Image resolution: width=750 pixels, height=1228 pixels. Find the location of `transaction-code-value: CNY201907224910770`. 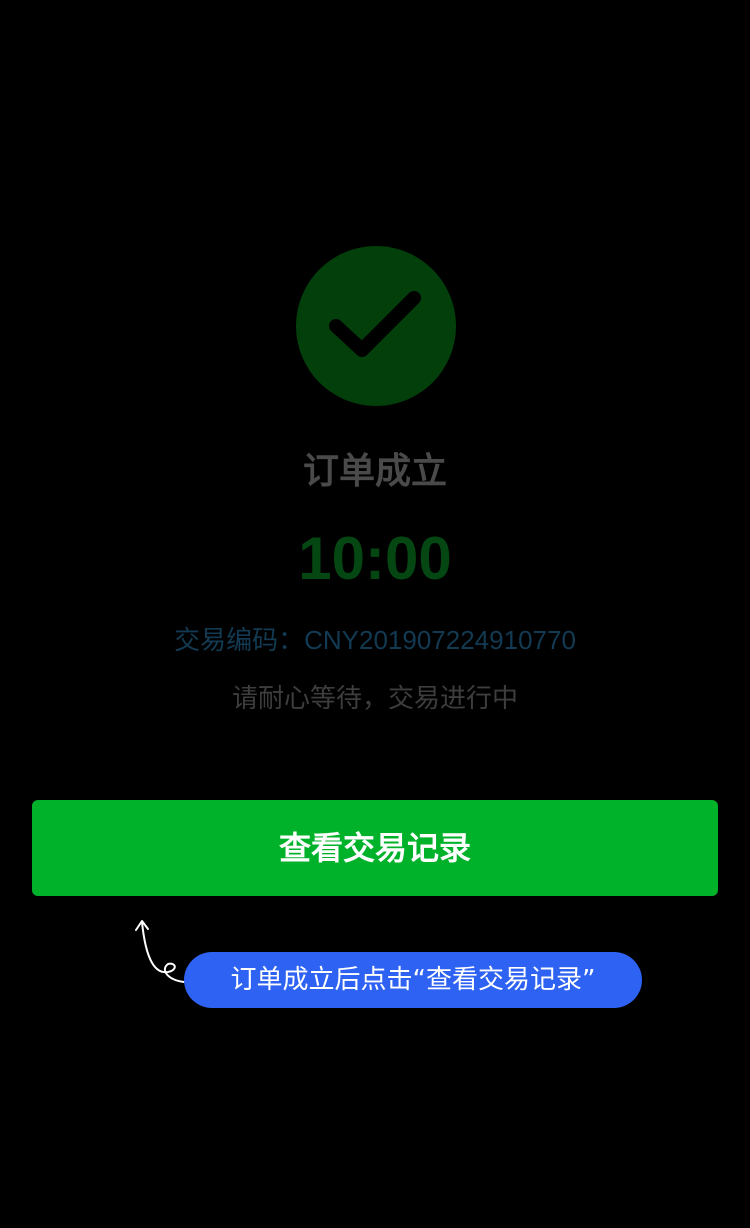

transaction-code-value: CNY201907224910770 is located at coordinates (440, 640).